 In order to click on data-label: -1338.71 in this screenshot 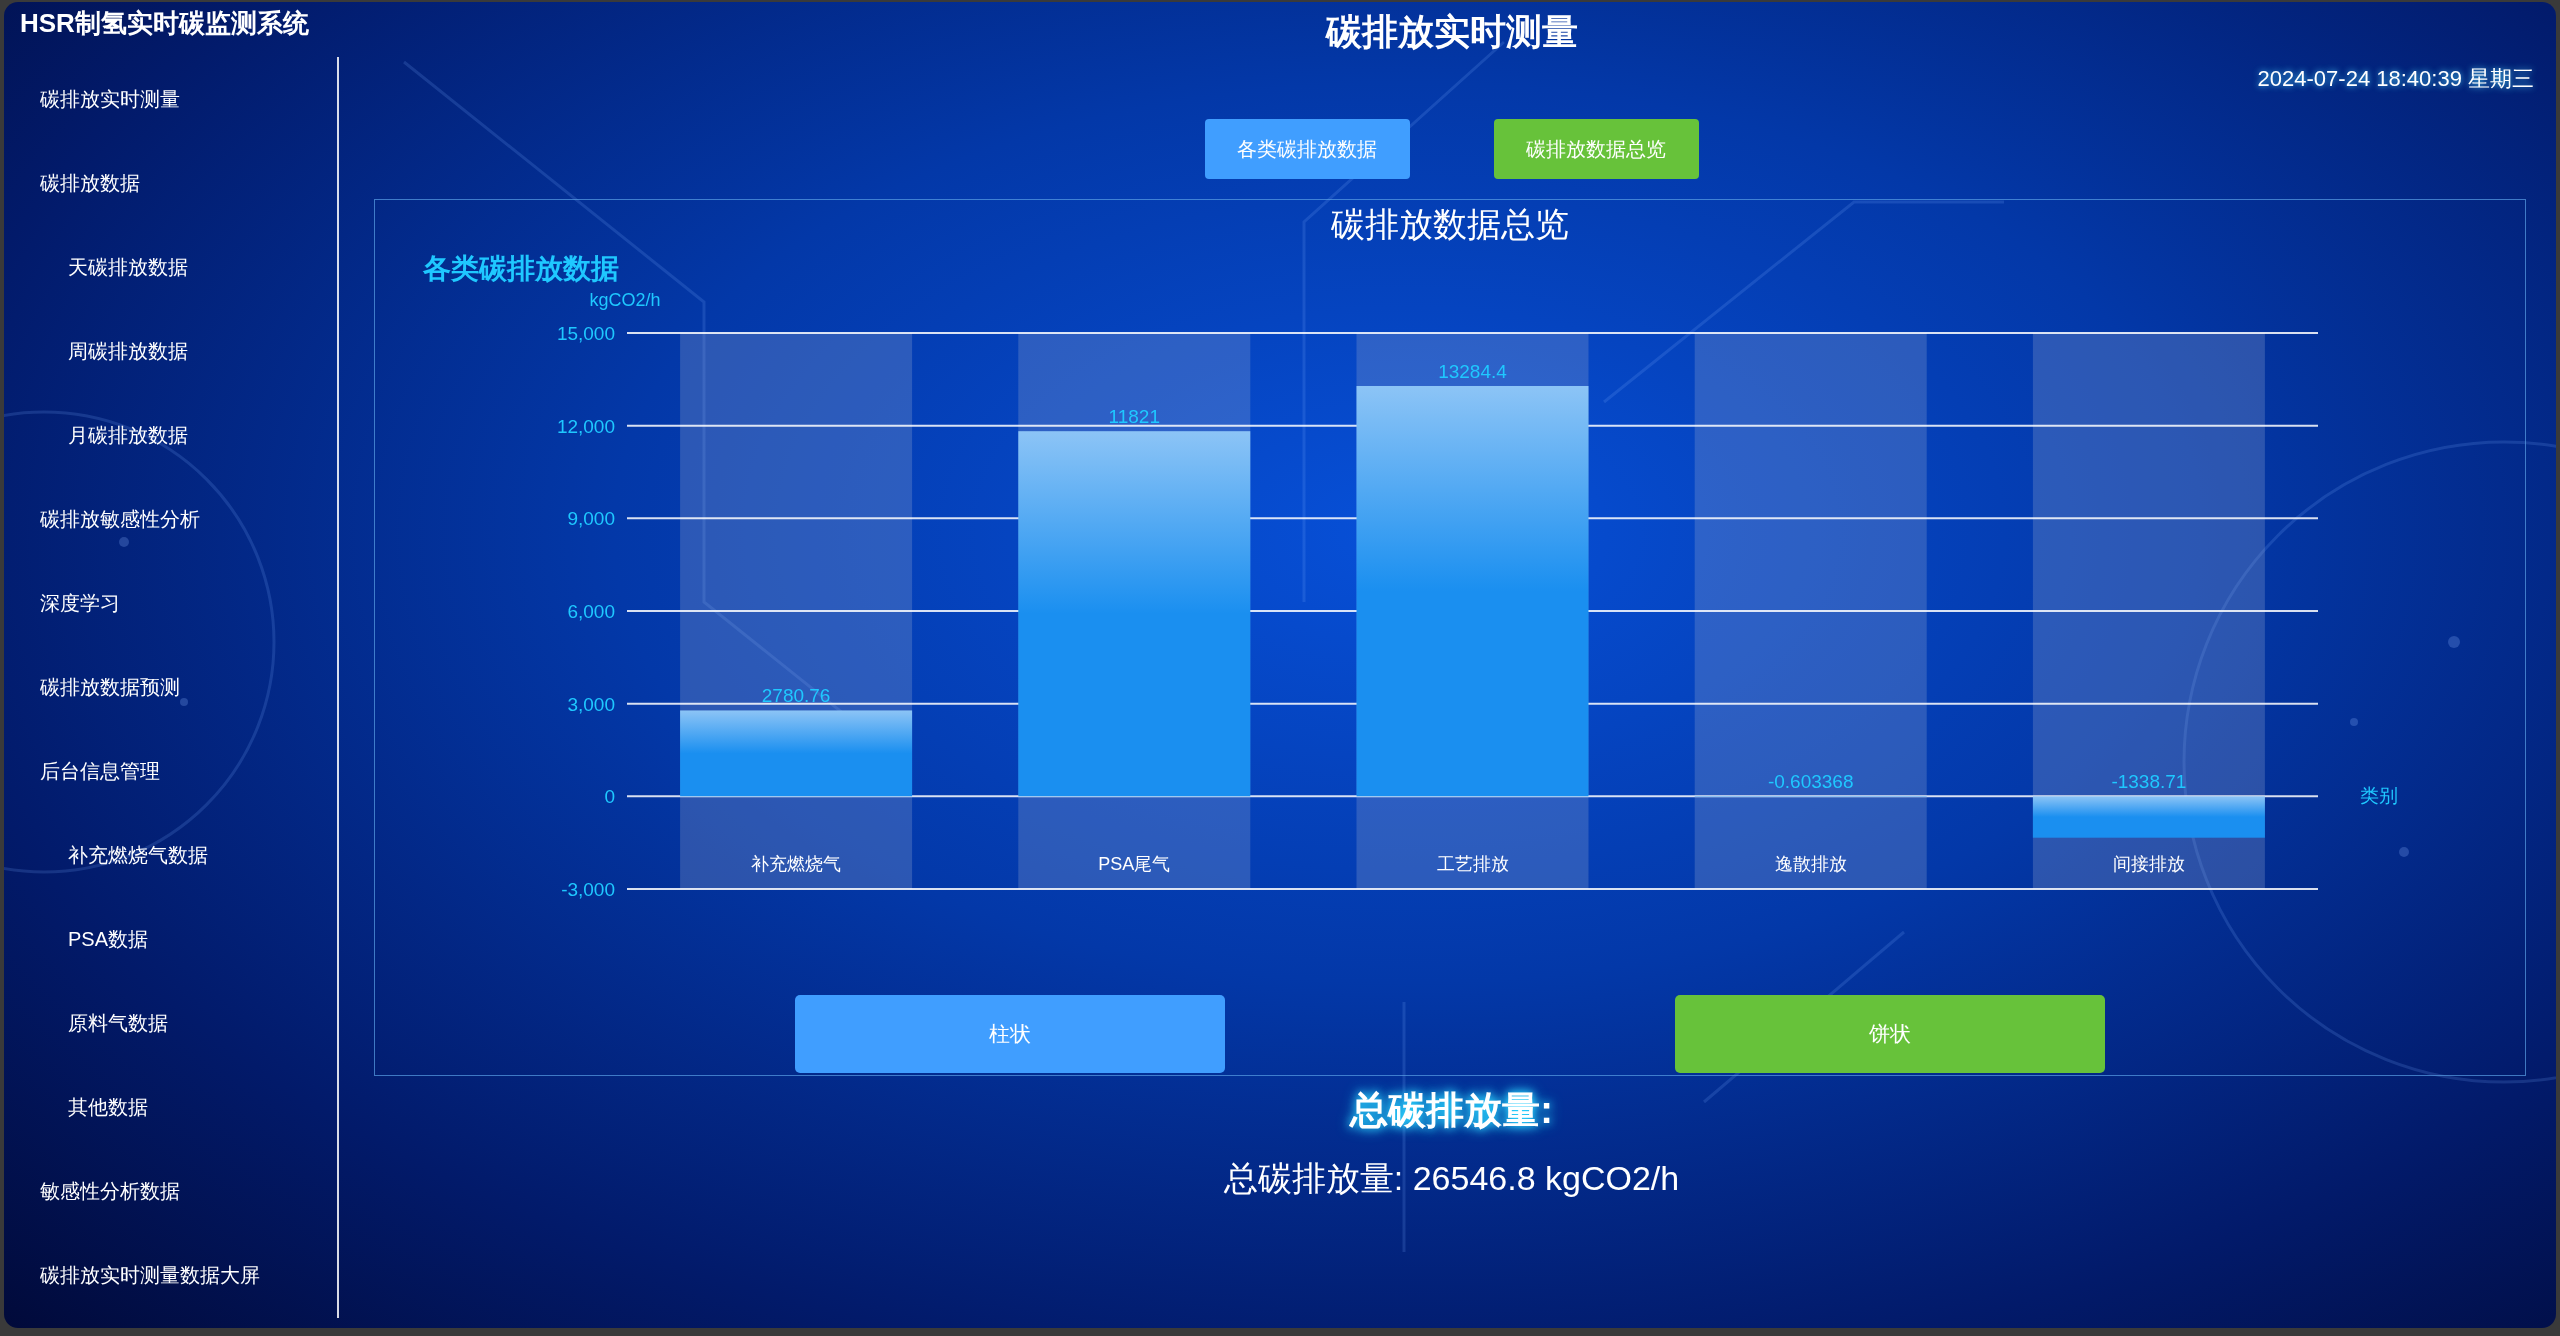, I will do `click(2149, 782)`.